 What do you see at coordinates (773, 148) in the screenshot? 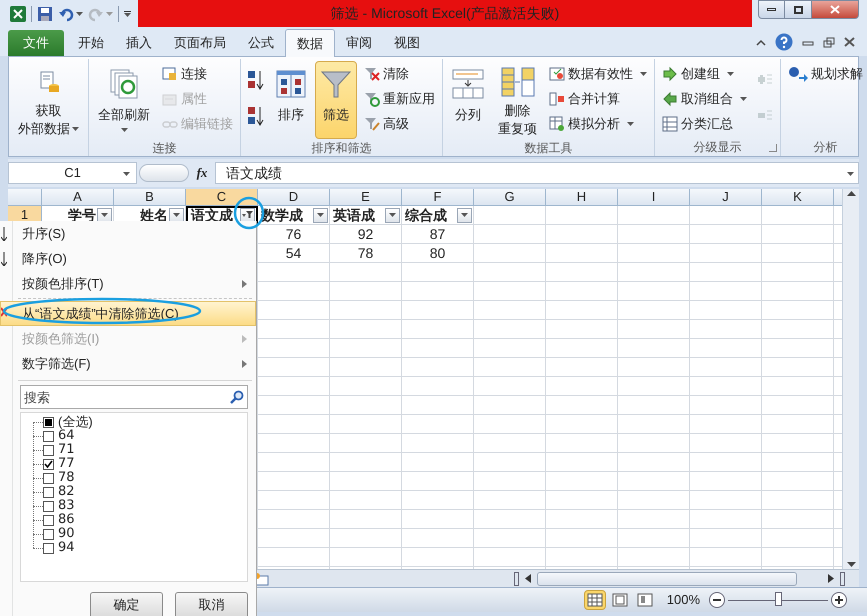
I see `dialog-launcher` at bounding box center [773, 148].